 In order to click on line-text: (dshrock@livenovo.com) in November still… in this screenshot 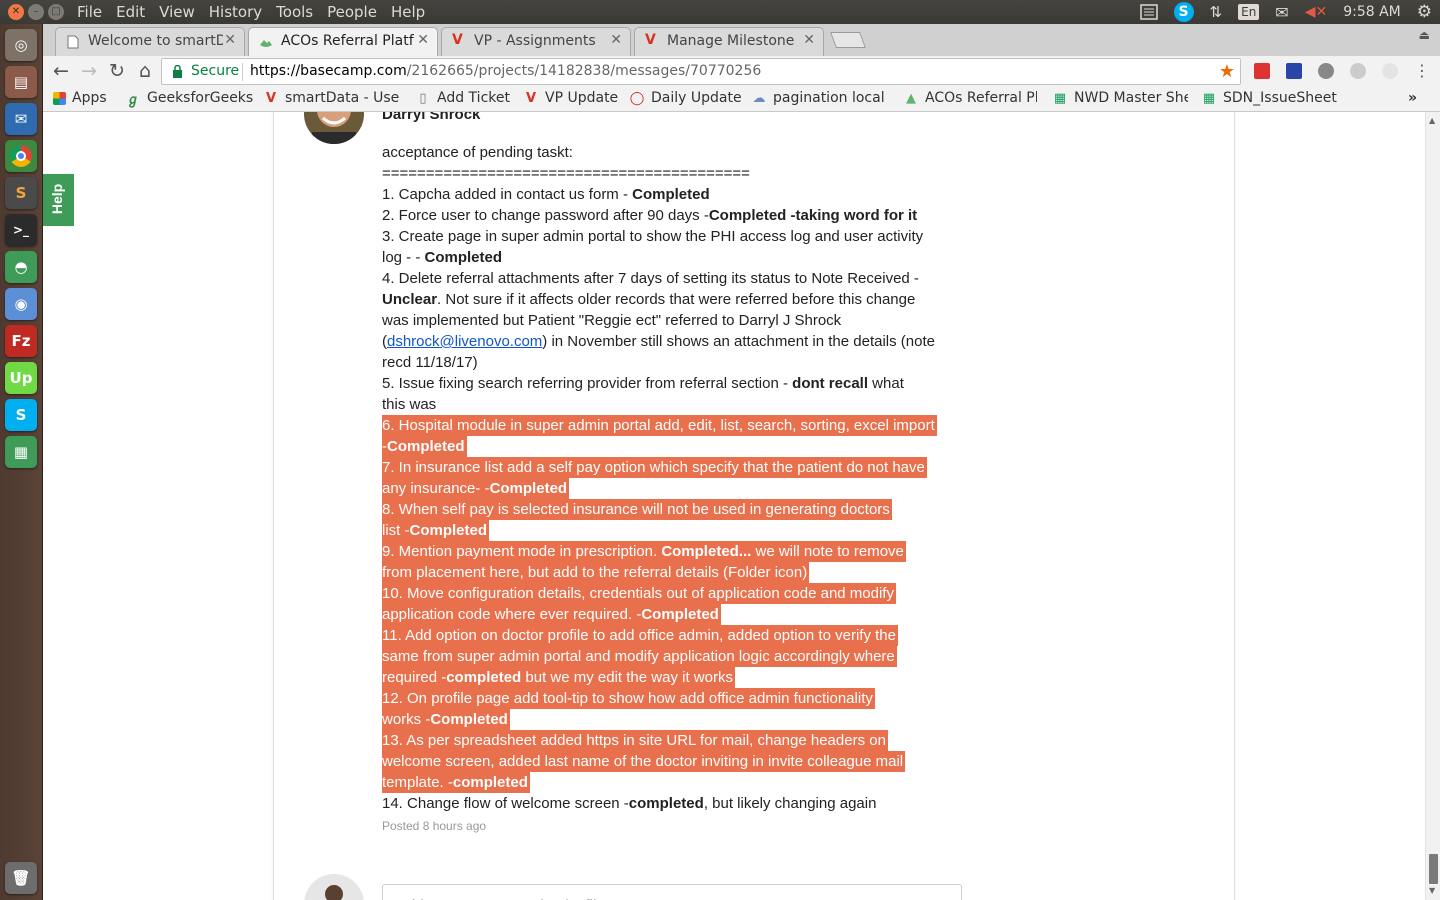, I will do `click(658, 341)`.